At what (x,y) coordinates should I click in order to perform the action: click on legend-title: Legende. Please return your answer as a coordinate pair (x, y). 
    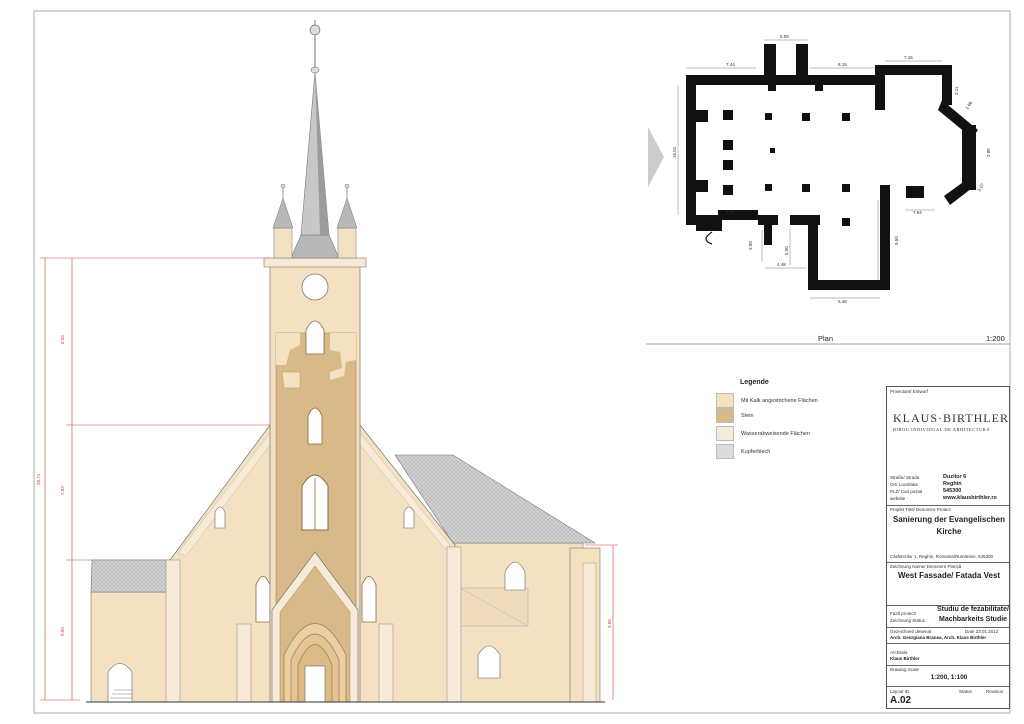
    Looking at the image, I should click on (754, 382).